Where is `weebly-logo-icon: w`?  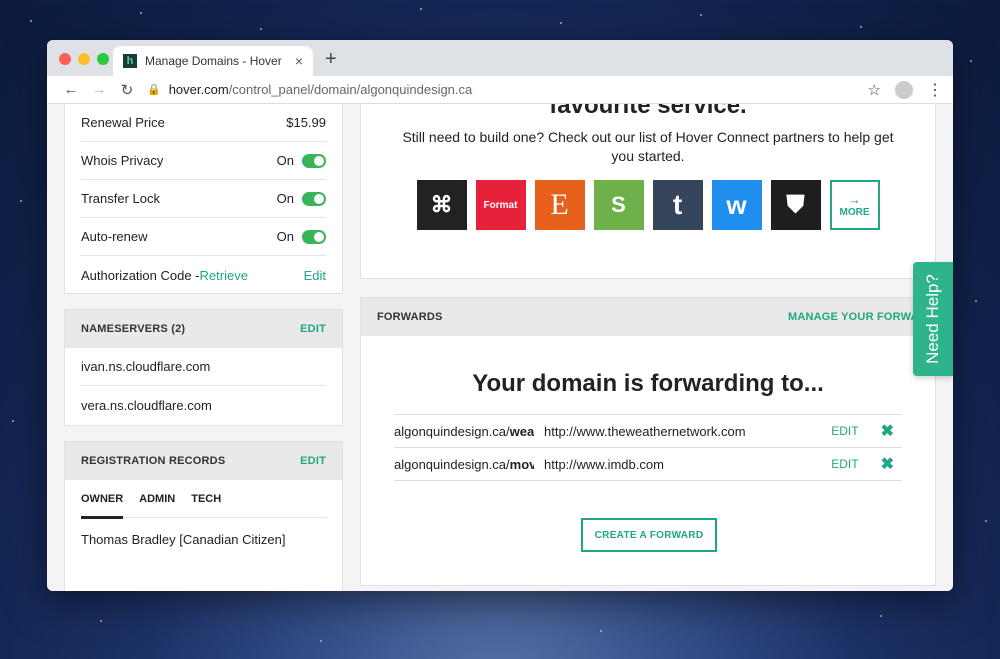
weebly-logo-icon: w is located at coordinates (736, 205).